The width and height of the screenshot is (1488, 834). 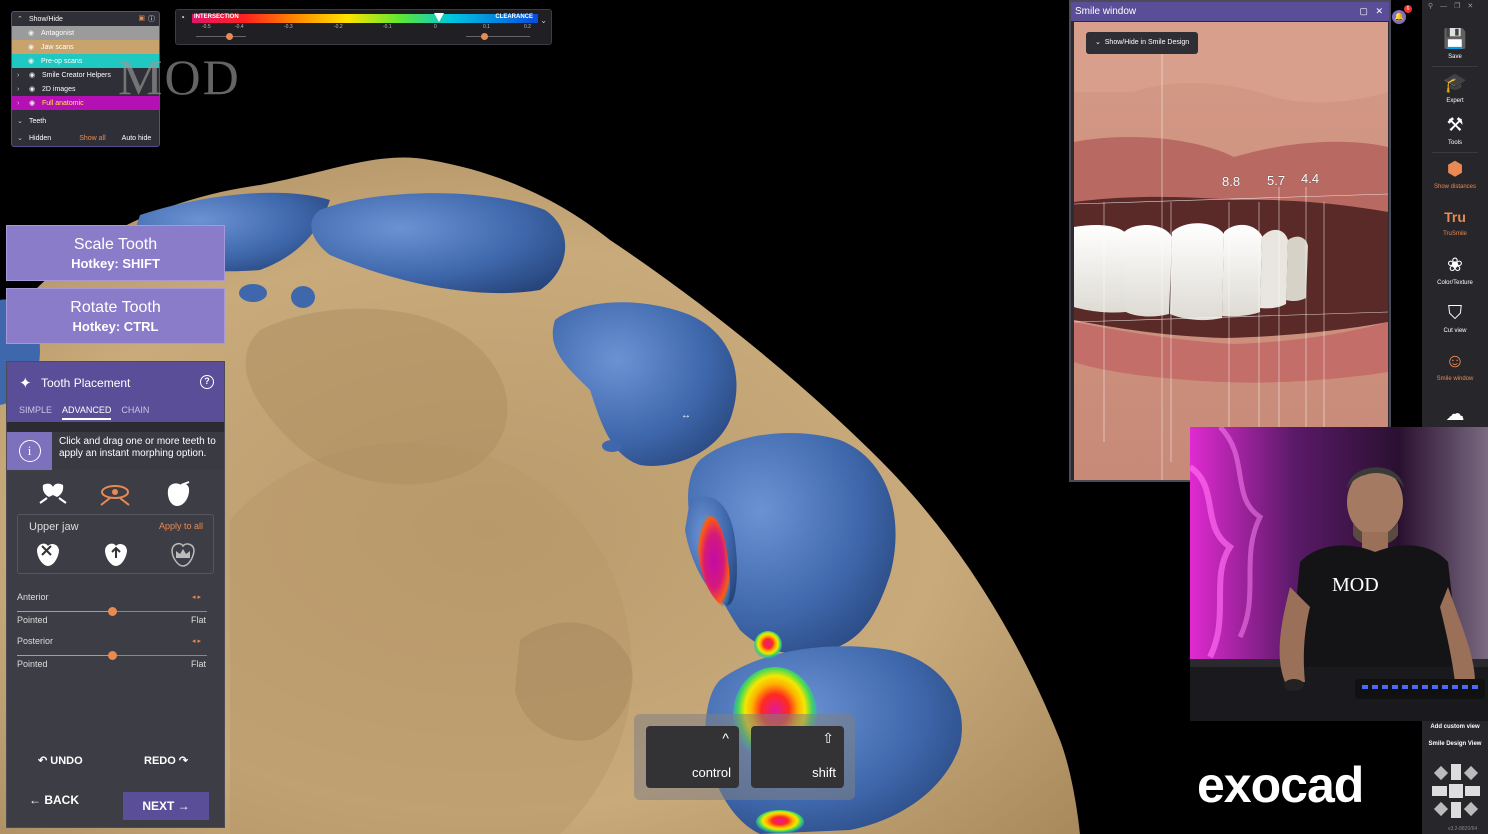 What do you see at coordinates (1363, 11) in the screenshot?
I see `maximize-icon: ▢` at bounding box center [1363, 11].